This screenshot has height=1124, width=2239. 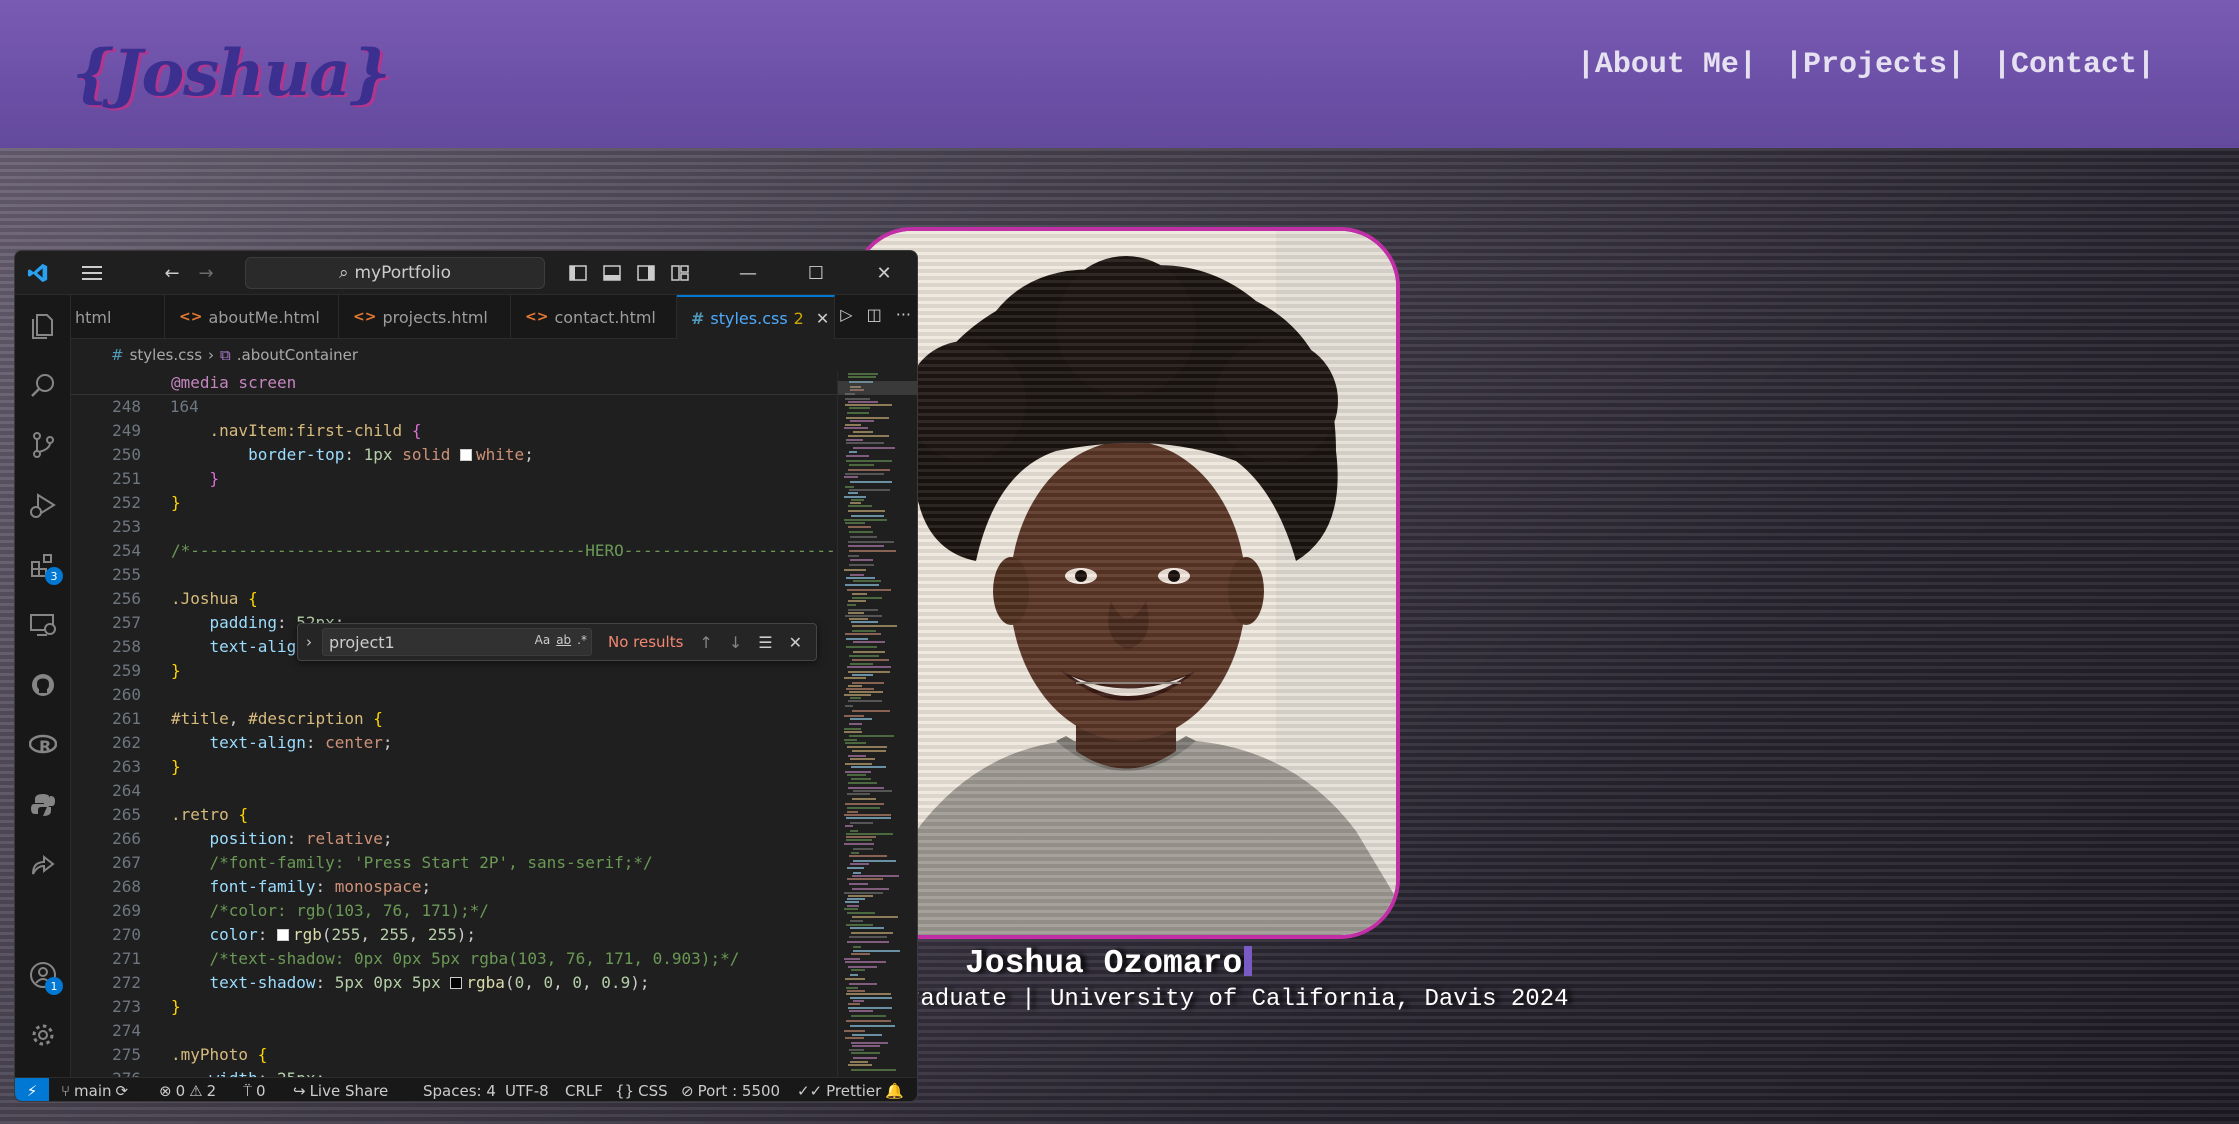 What do you see at coordinates (459, 1091) in the screenshot?
I see `indentation-status: Spaces: 4` at bounding box center [459, 1091].